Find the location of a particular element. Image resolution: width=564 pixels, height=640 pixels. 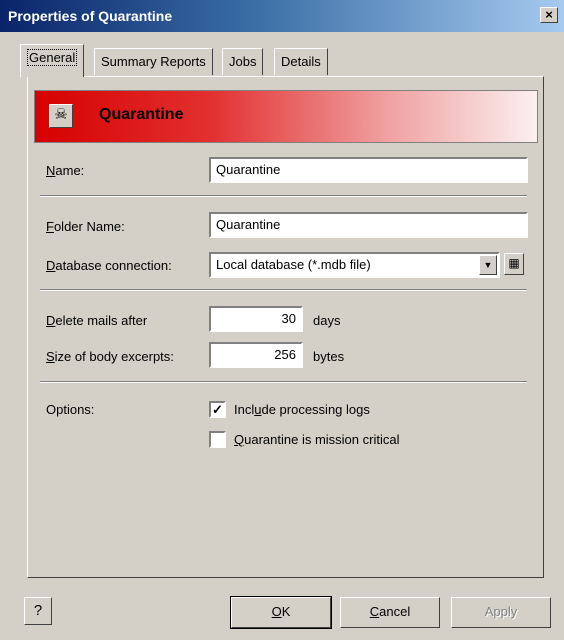

tab-summary-reports: Summary Reports is located at coordinates (153, 61).